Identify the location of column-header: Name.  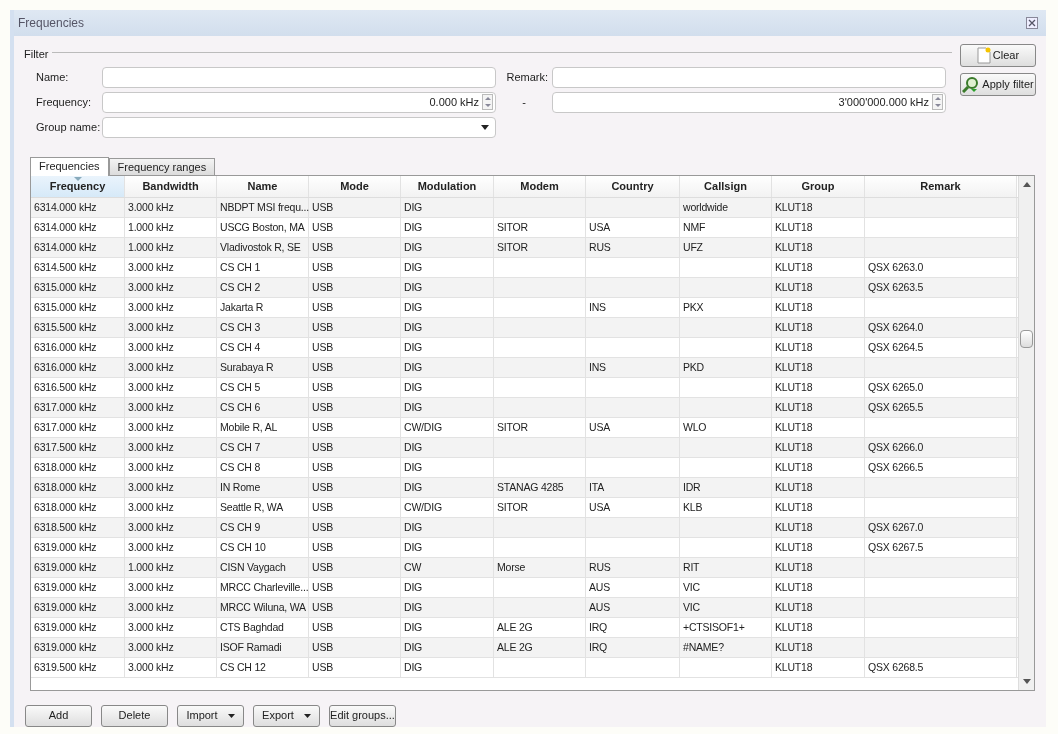
(263, 186).